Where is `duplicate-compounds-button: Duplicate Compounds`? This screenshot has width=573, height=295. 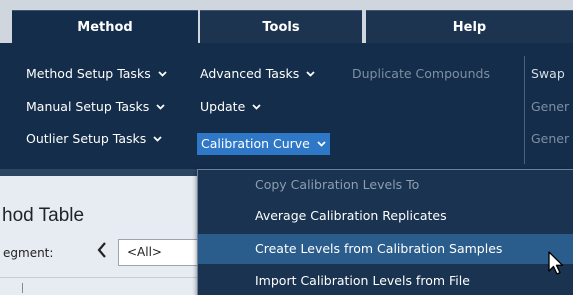
duplicate-compounds-button: Duplicate Compounds is located at coordinates (421, 74).